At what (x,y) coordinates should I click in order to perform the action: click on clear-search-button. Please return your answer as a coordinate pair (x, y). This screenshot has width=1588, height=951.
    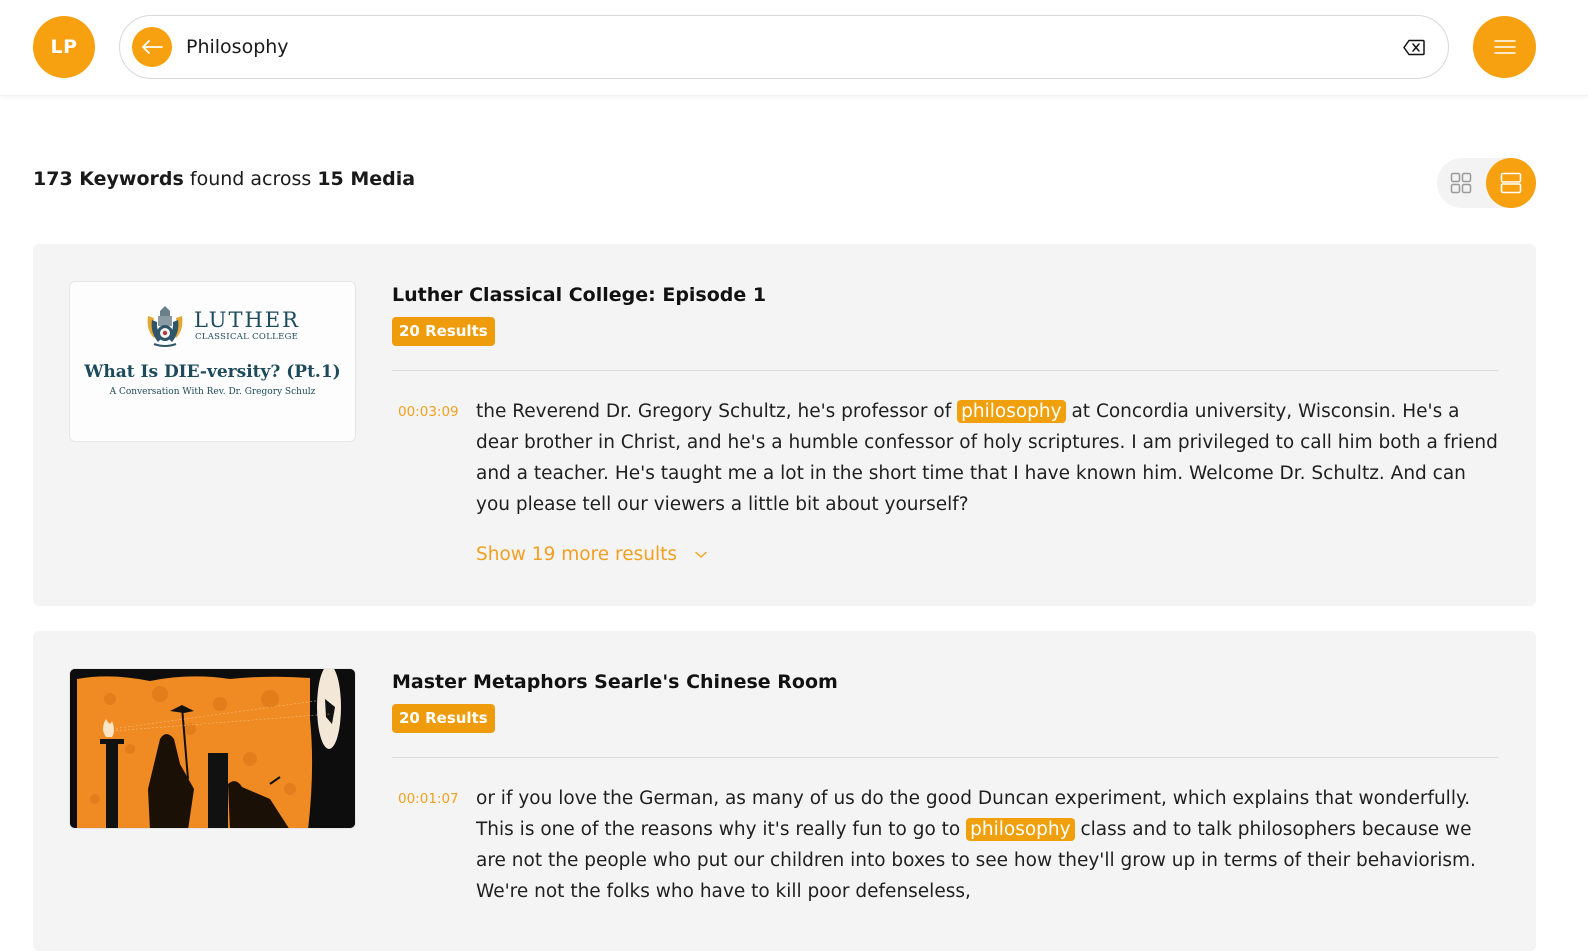
    Looking at the image, I should click on (1414, 47).